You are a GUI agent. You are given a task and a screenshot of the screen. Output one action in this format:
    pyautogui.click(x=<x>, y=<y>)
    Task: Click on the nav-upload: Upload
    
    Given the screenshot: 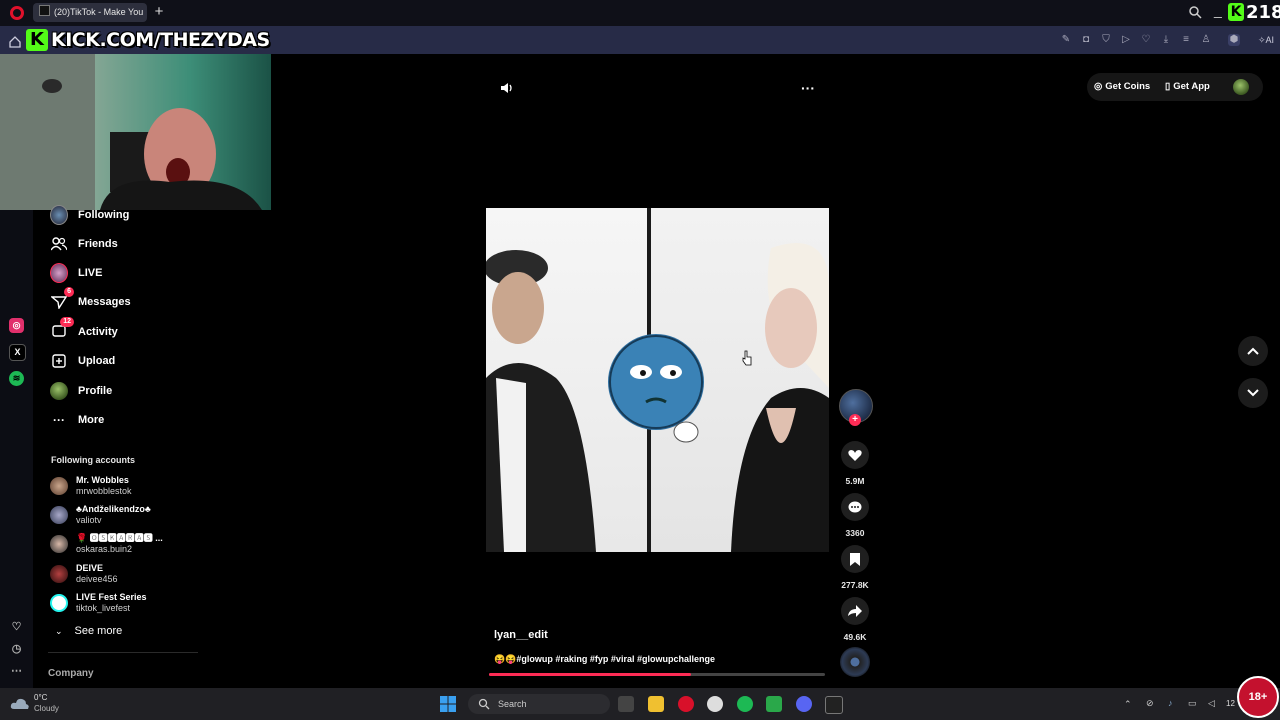 What is the action you would take?
    pyautogui.click(x=125, y=361)
    